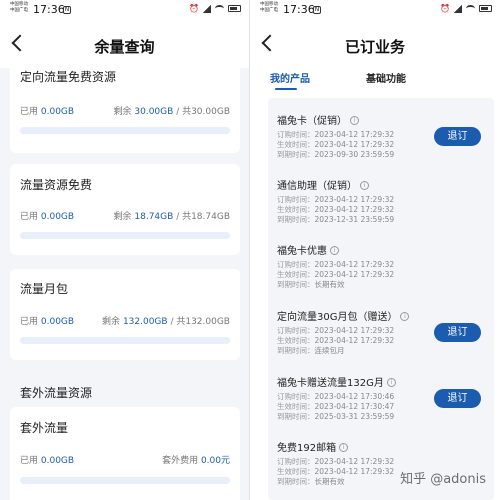  What do you see at coordinates (336, 416) in the screenshot?
I see `expire-time: 到期时间：2025-03-31 23:59:59` at bounding box center [336, 416].